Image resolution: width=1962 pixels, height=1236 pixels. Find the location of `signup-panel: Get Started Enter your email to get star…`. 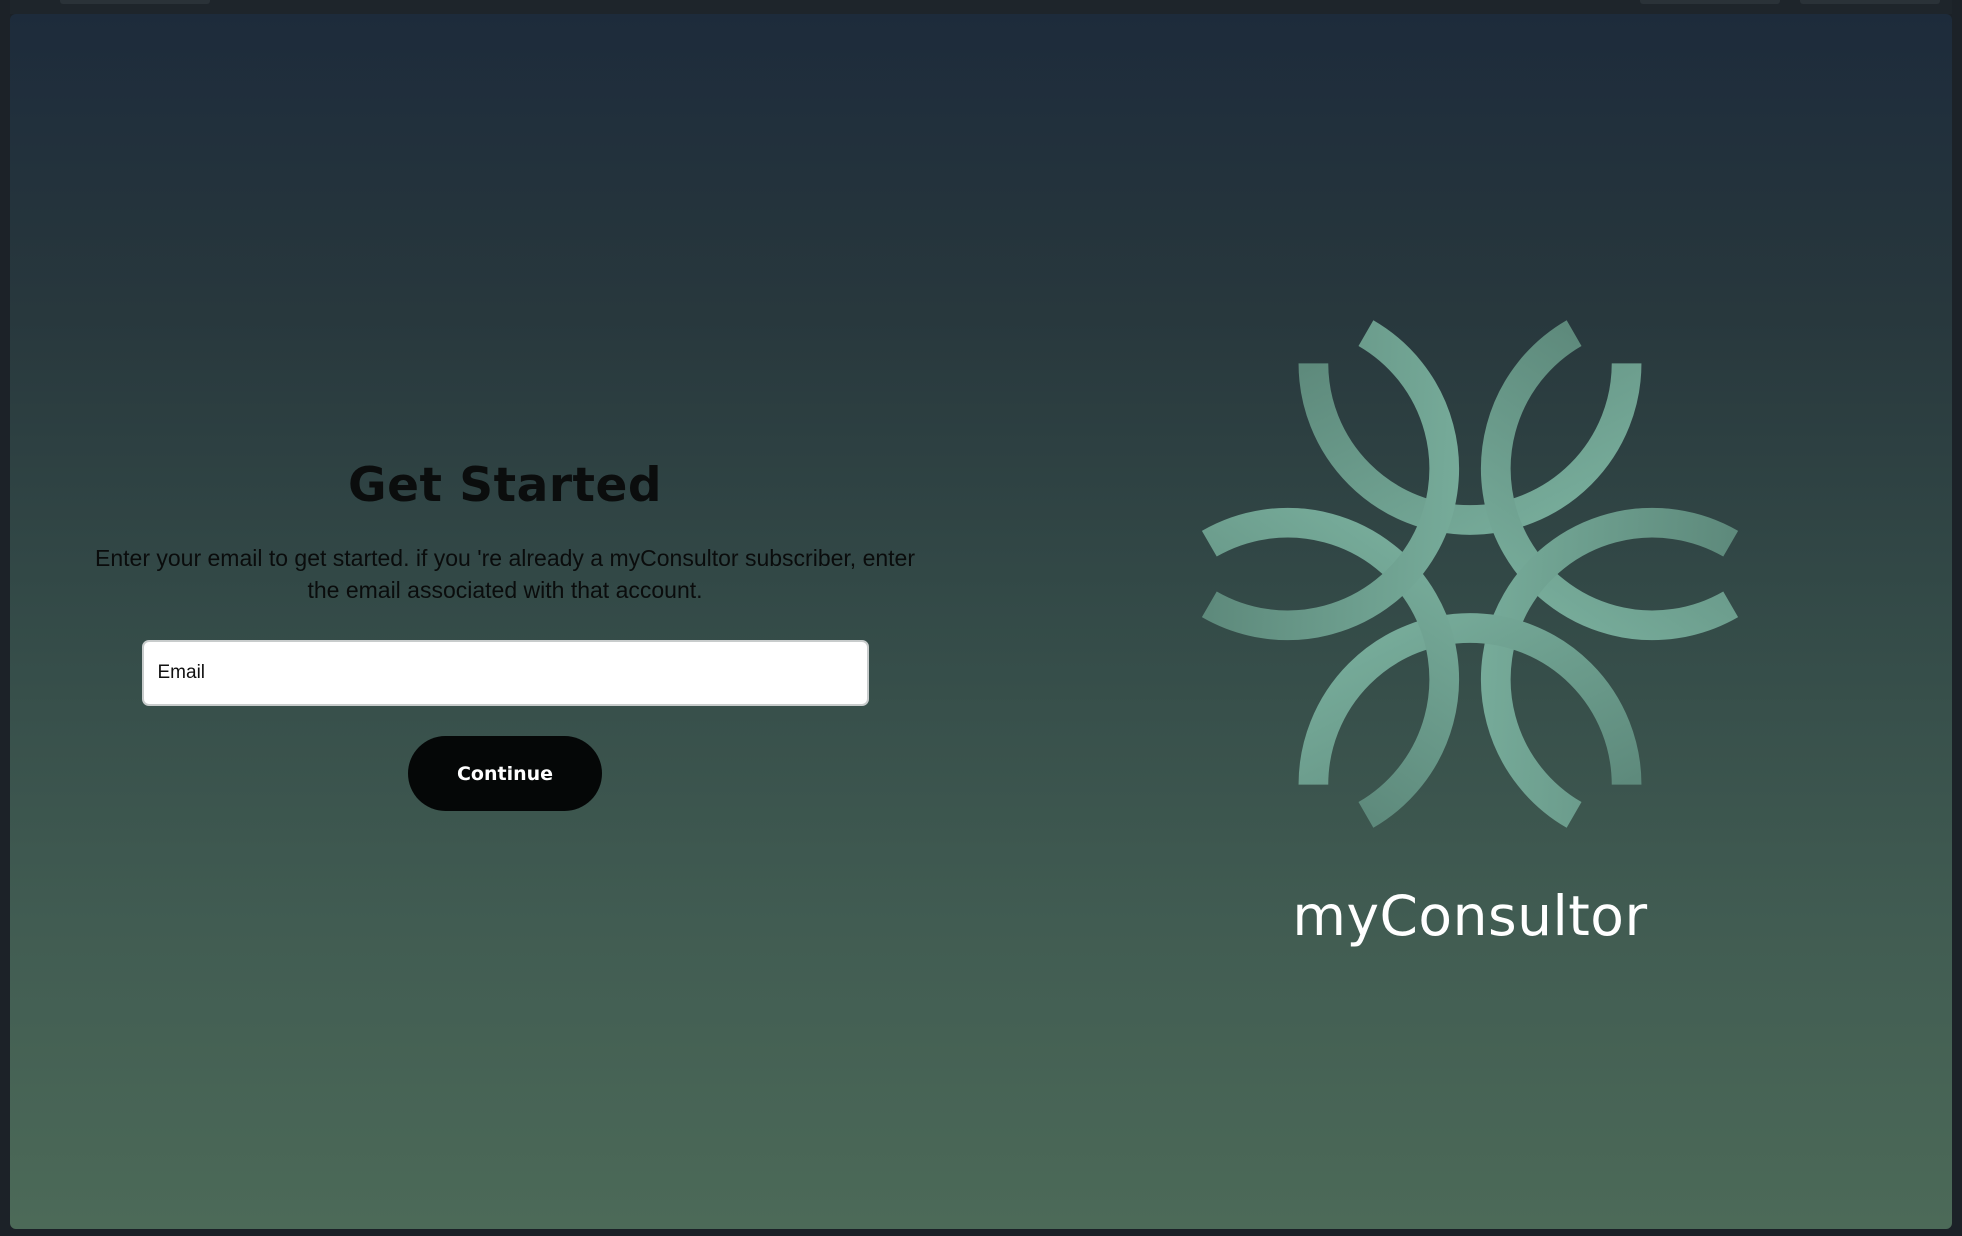

signup-panel: Get Started Enter your email to get star… is located at coordinates (505, 627).